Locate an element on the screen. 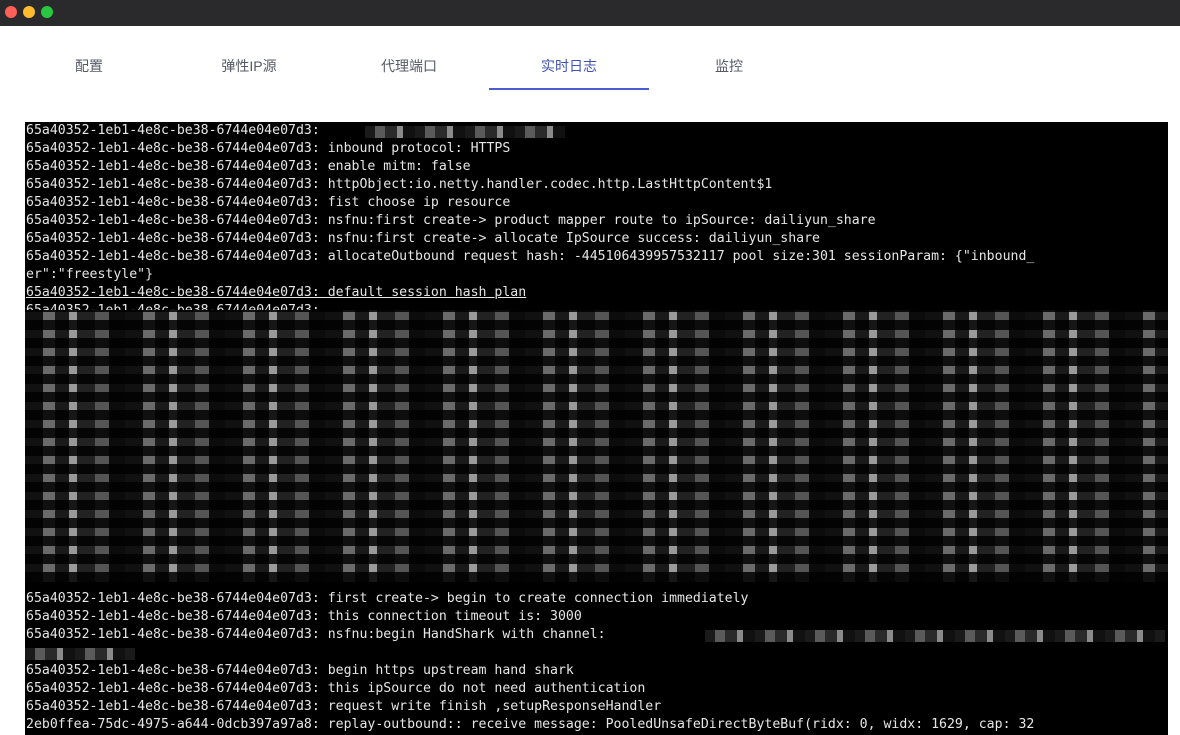 Image resolution: width=1180 pixels, height=735 pixels. tab-proxy-port: 代理端口 is located at coordinates (409, 66).